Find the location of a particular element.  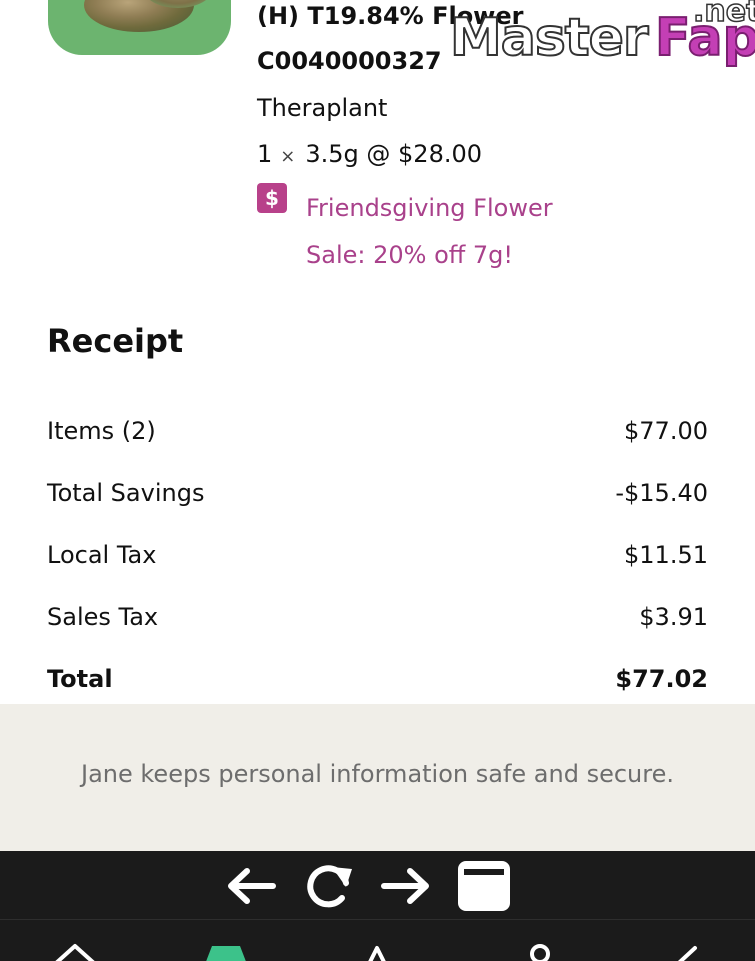

receipt-label: Items (2) is located at coordinates (101, 431).